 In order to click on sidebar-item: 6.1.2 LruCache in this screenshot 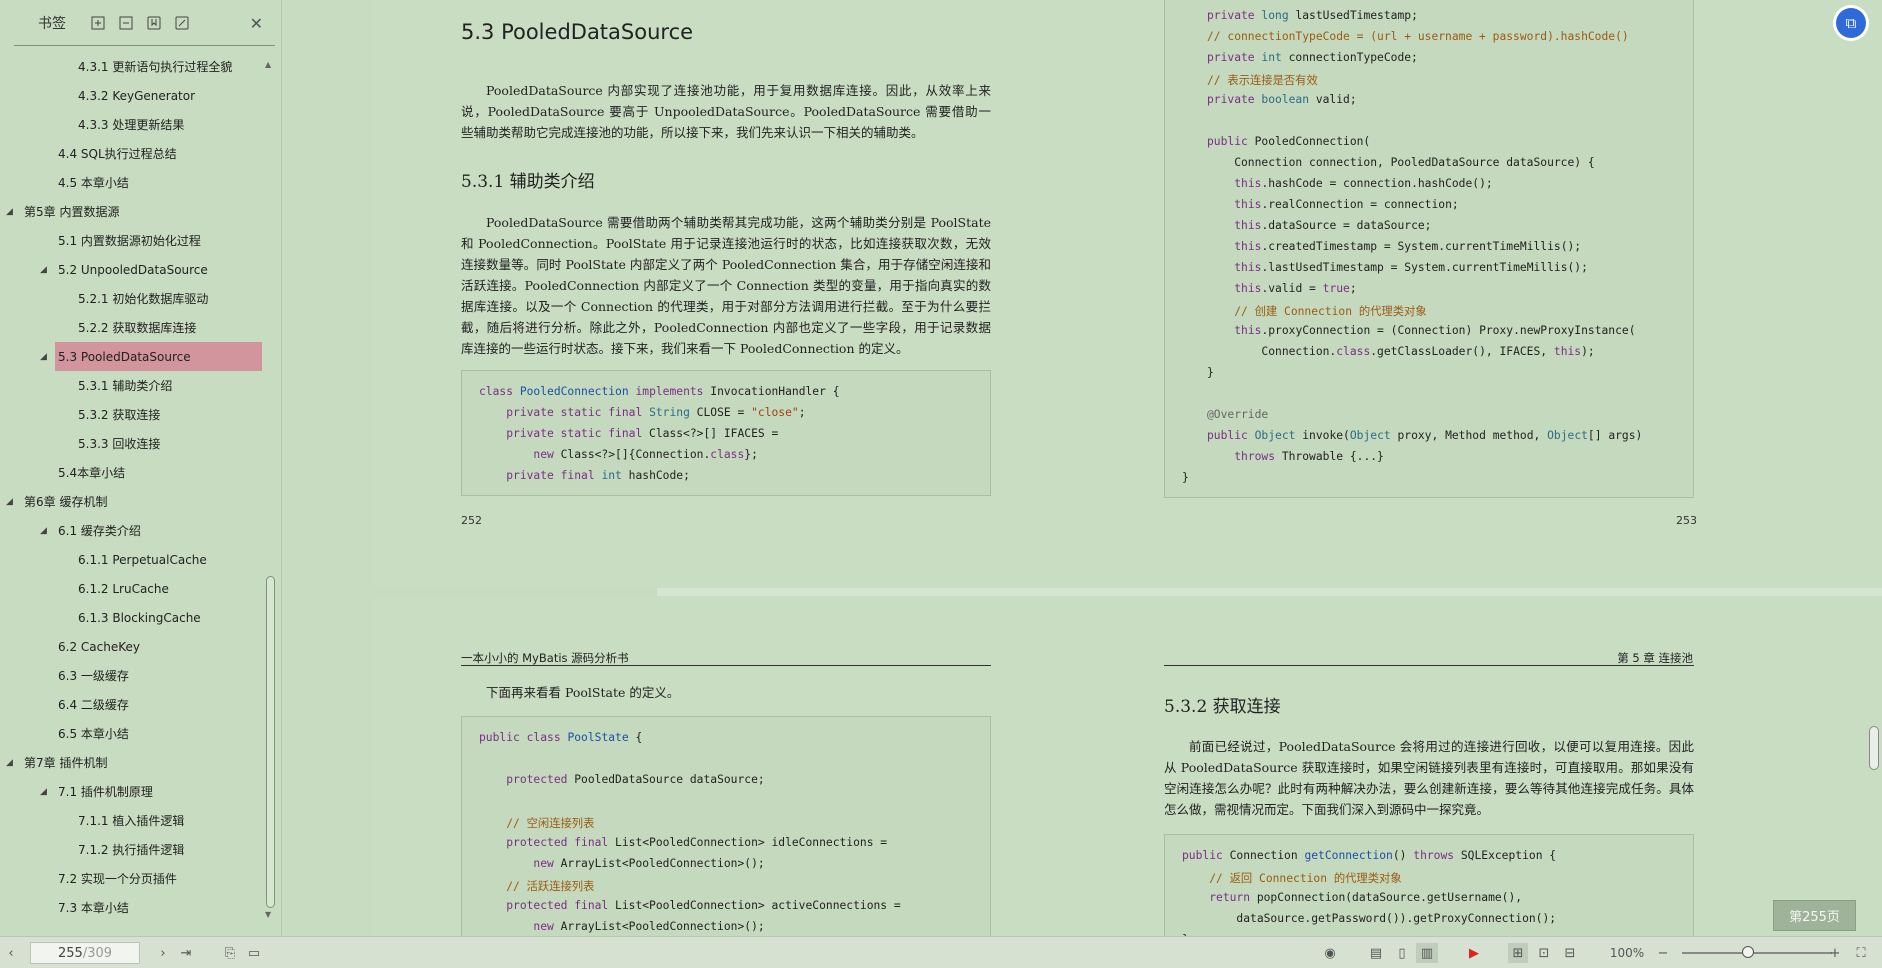, I will do `click(131, 588)`.